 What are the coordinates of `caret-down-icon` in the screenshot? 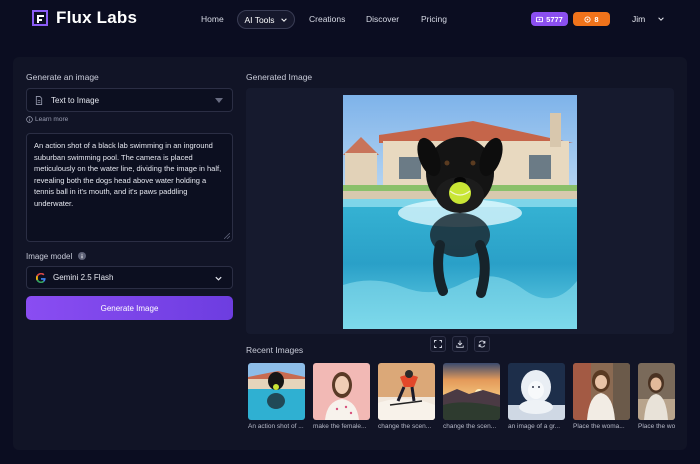 It's located at (219, 100).